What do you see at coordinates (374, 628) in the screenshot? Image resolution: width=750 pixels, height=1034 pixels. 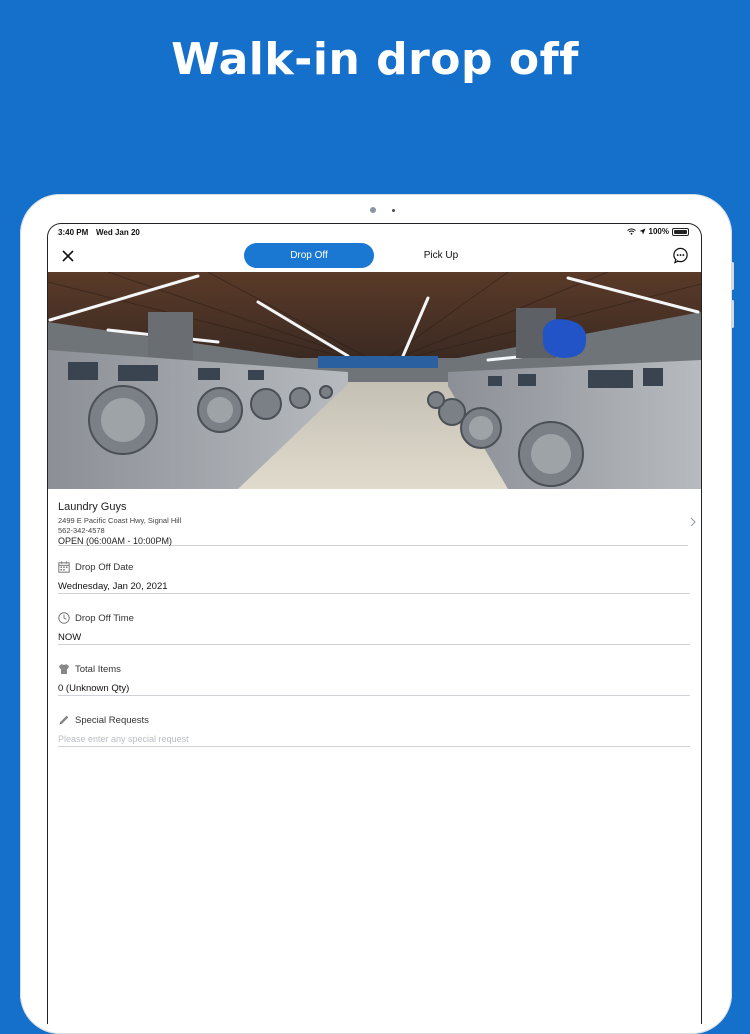 I see `drop-off-time-field: Drop Off Time NOW` at bounding box center [374, 628].